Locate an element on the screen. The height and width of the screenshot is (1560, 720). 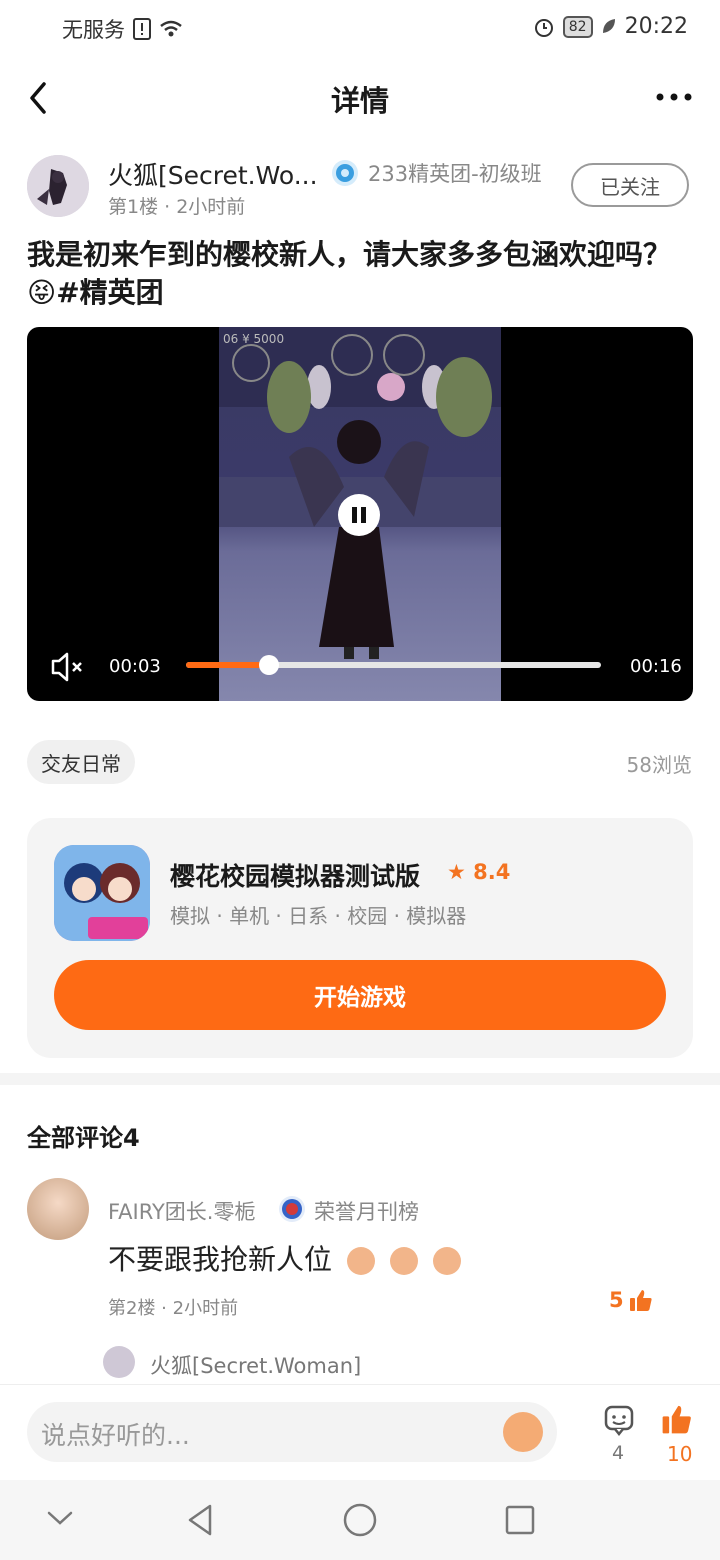
start-game-button: 开始游戏 is located at coordinates (360, 995).